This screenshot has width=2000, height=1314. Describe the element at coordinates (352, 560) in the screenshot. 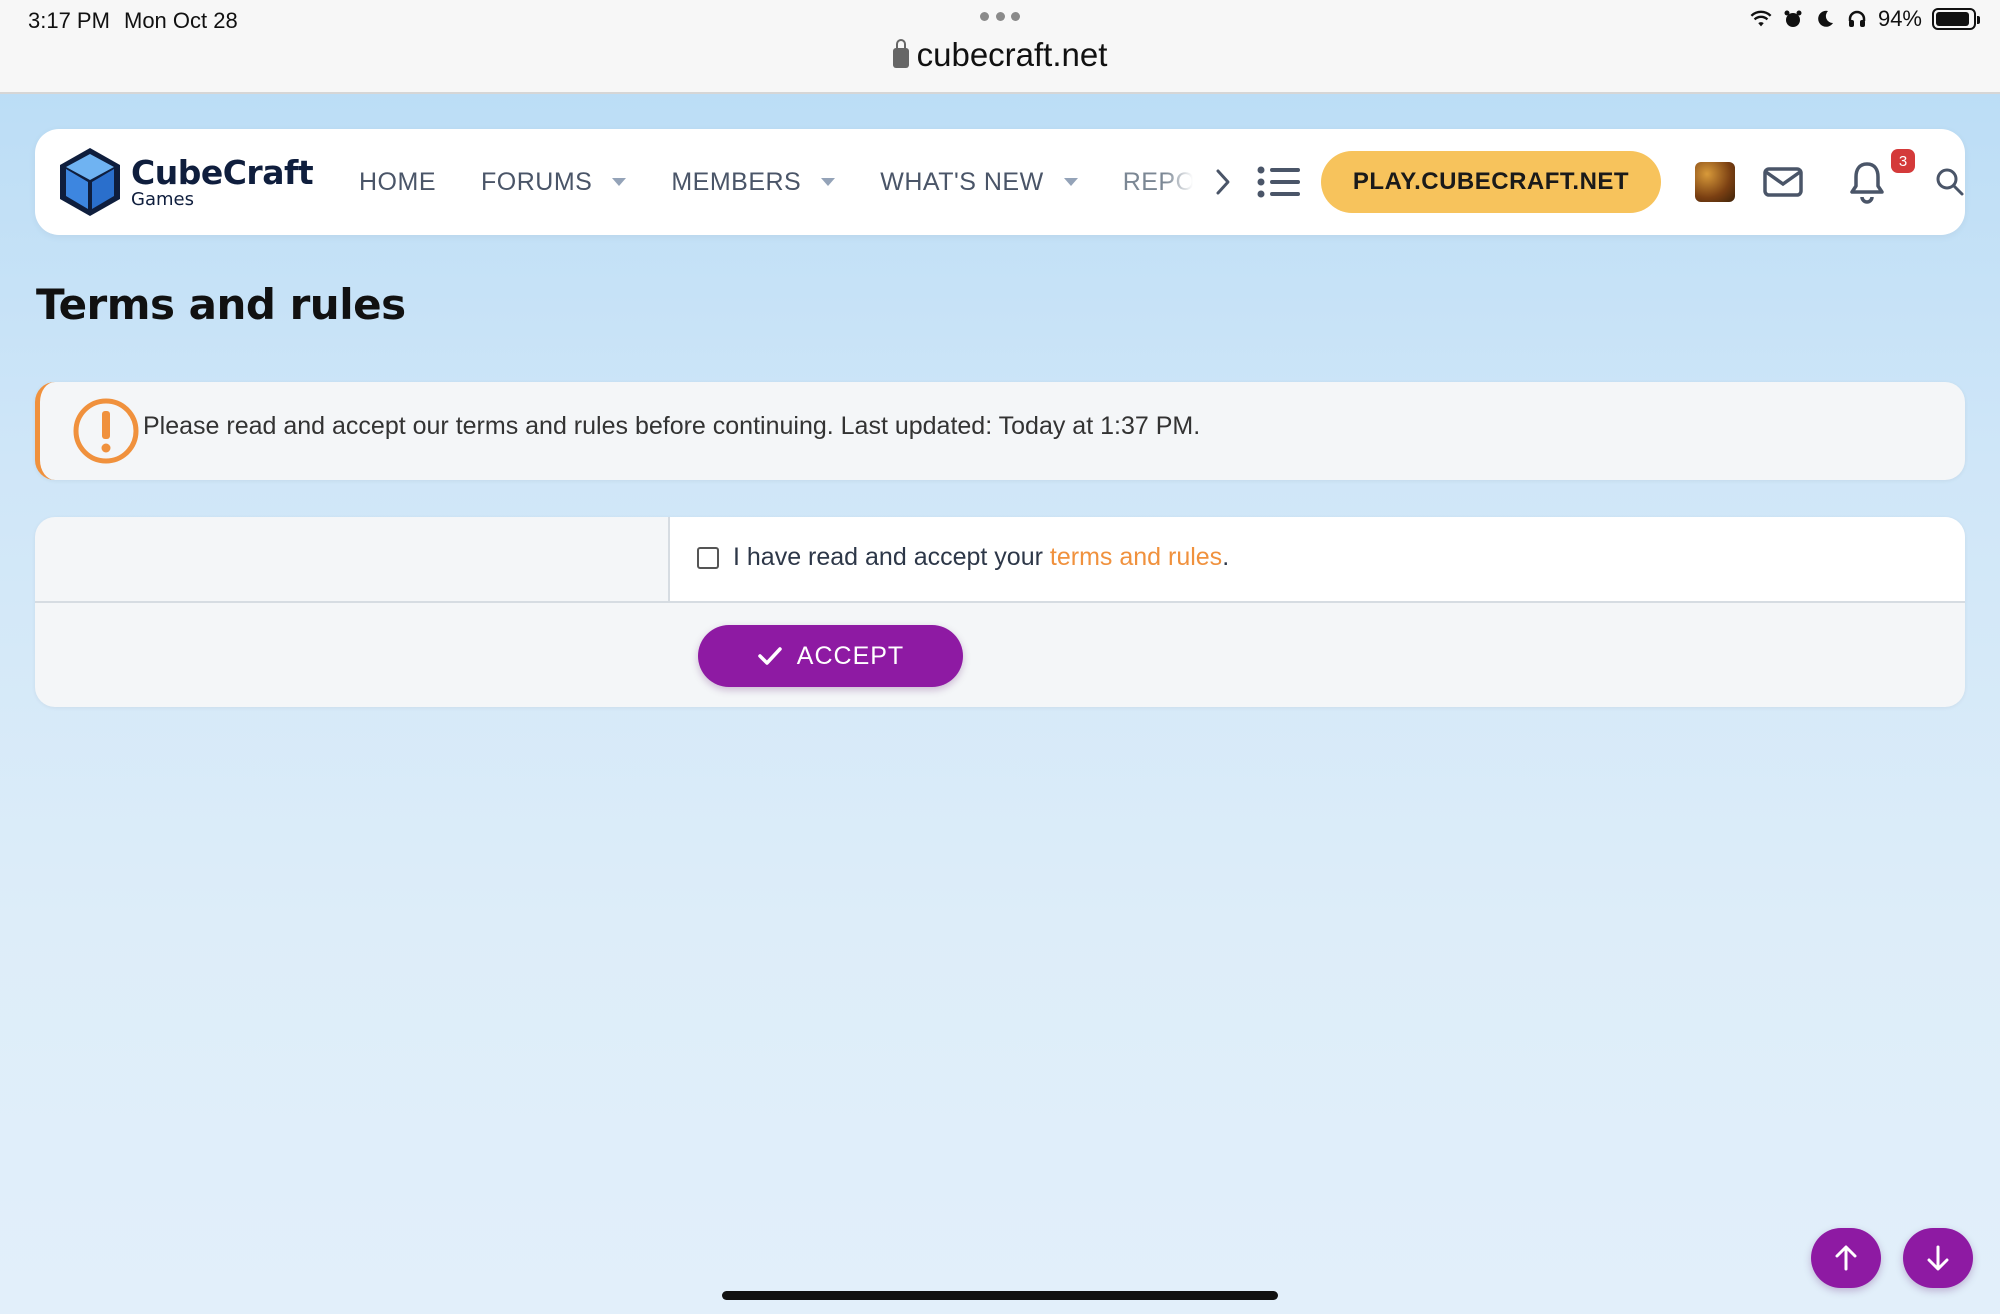

I see `form-label-cell` at that location.